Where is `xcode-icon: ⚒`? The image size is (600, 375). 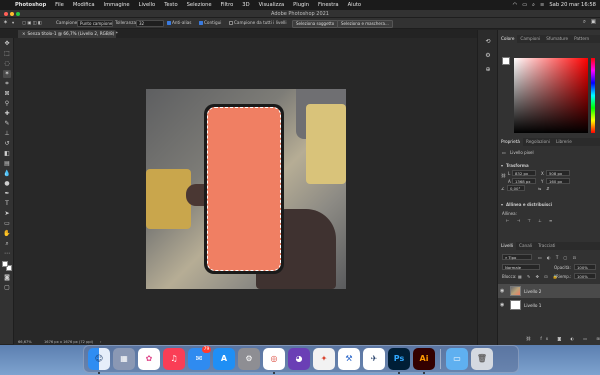
xcode-icon: ⚒ is located at coordinates (349, 359).